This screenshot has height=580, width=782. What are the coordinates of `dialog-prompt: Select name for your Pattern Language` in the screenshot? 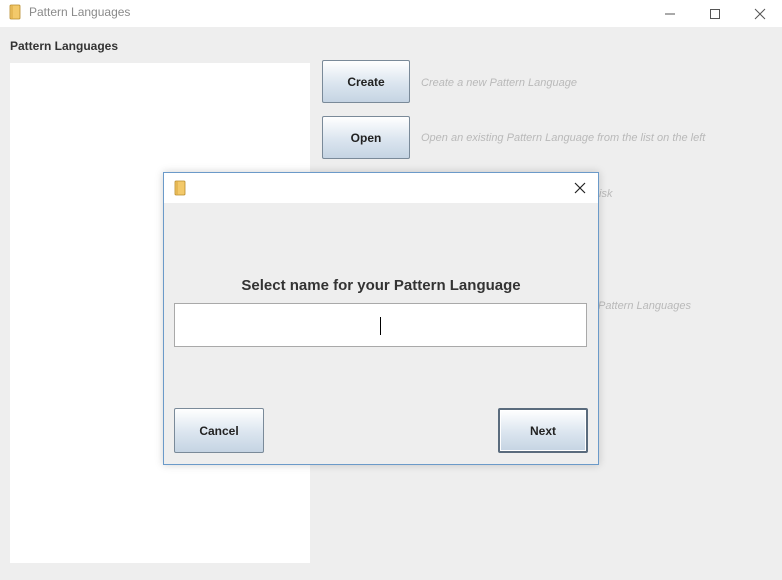 It's located at (381, 285).